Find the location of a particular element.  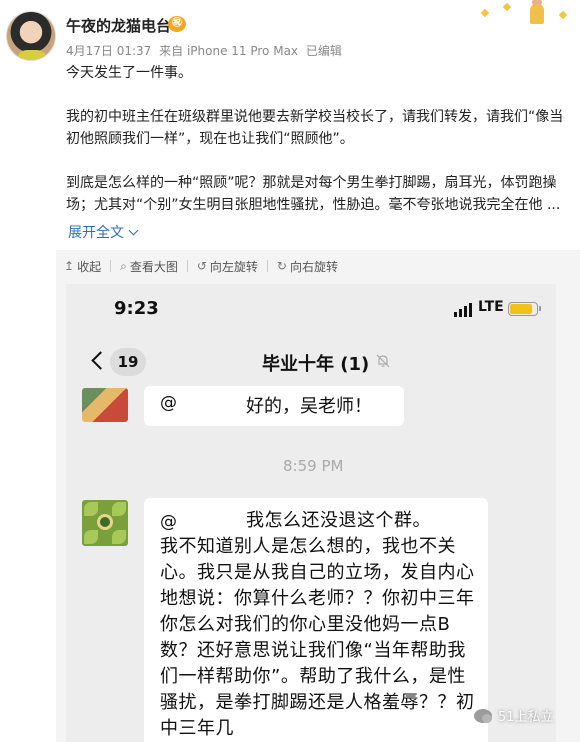

collapse-button: ↥ 收起 is located at coordinates (82, 266).